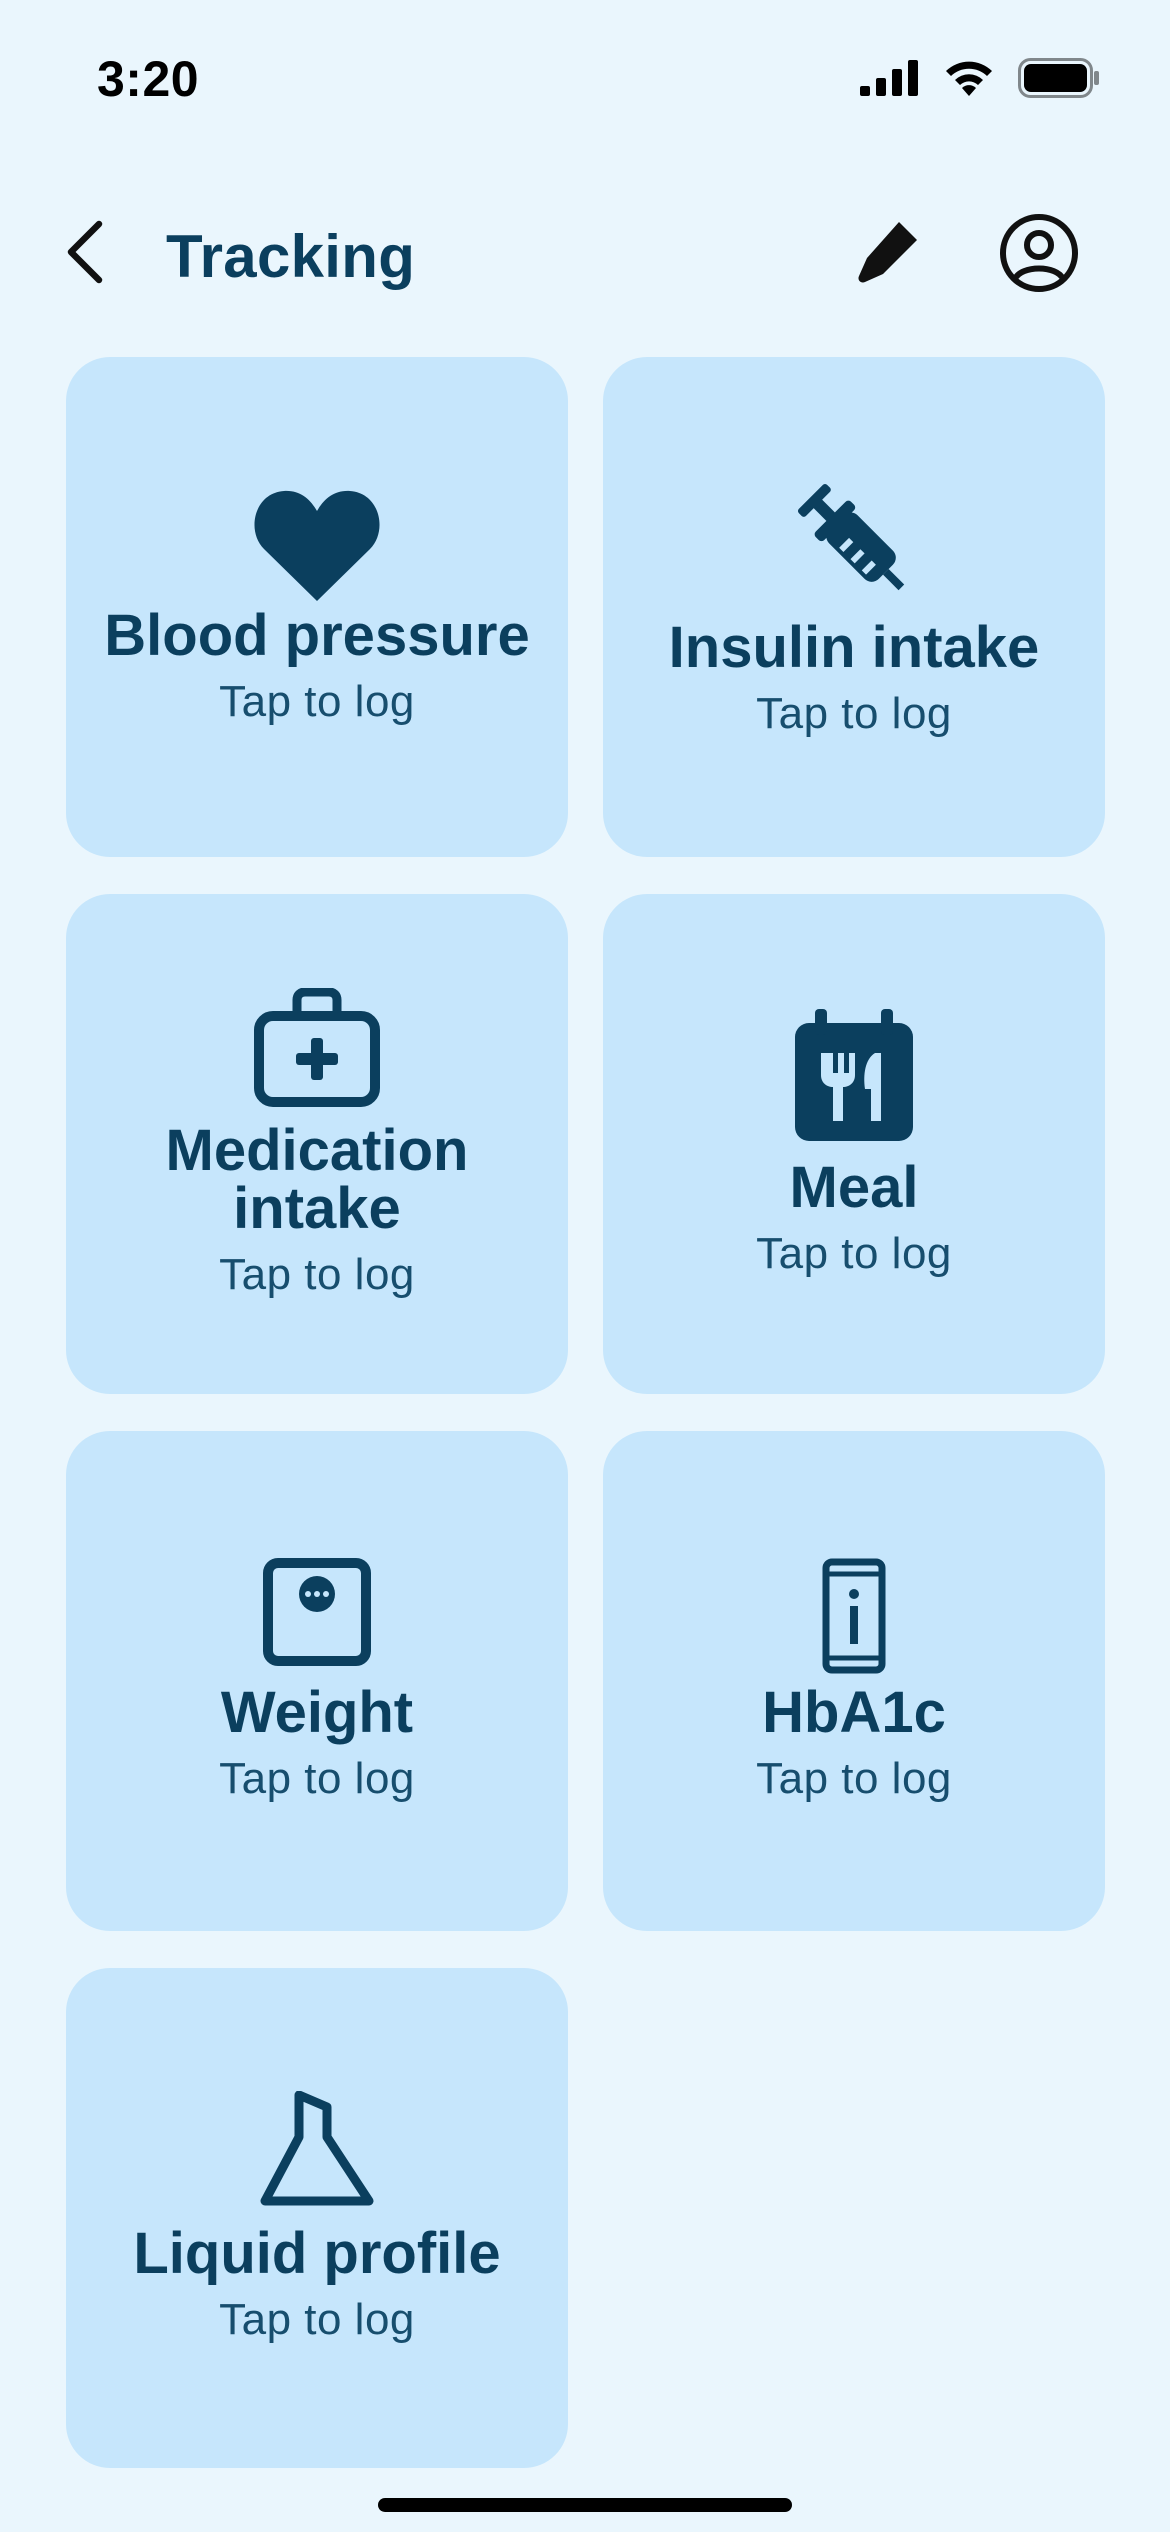  I want to click on tile-hba1c: HbA1c Tap to log, so click(854, 1681).